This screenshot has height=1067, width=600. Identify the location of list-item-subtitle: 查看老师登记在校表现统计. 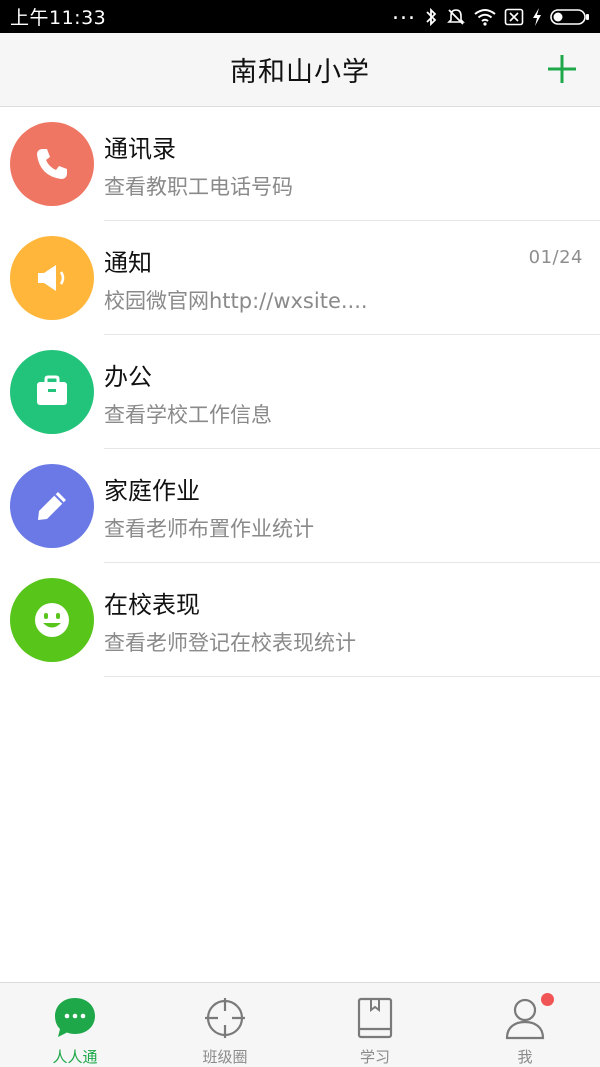
(230, 643).